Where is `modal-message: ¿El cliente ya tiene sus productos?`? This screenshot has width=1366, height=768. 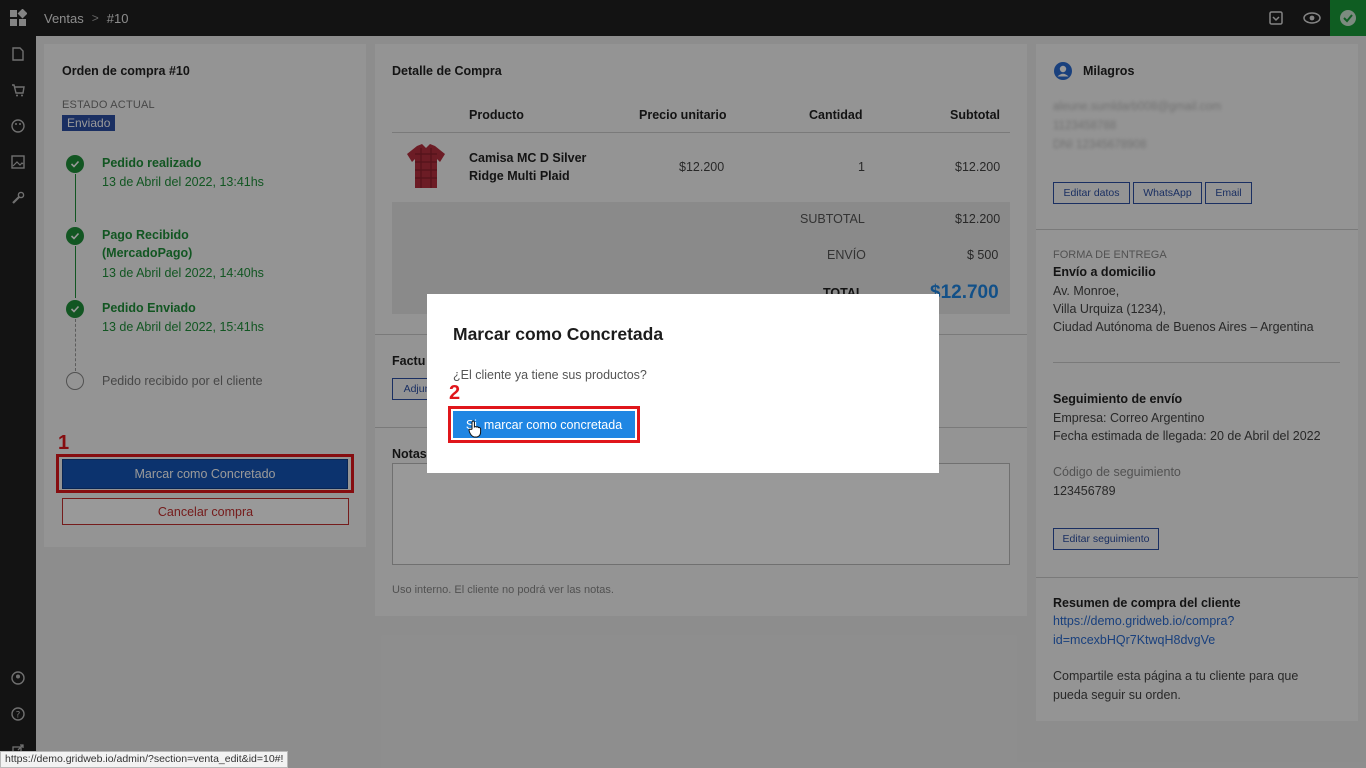
modal-message: ¿El cliente ya tiene sus productos? is located at coordinates (550, 375).